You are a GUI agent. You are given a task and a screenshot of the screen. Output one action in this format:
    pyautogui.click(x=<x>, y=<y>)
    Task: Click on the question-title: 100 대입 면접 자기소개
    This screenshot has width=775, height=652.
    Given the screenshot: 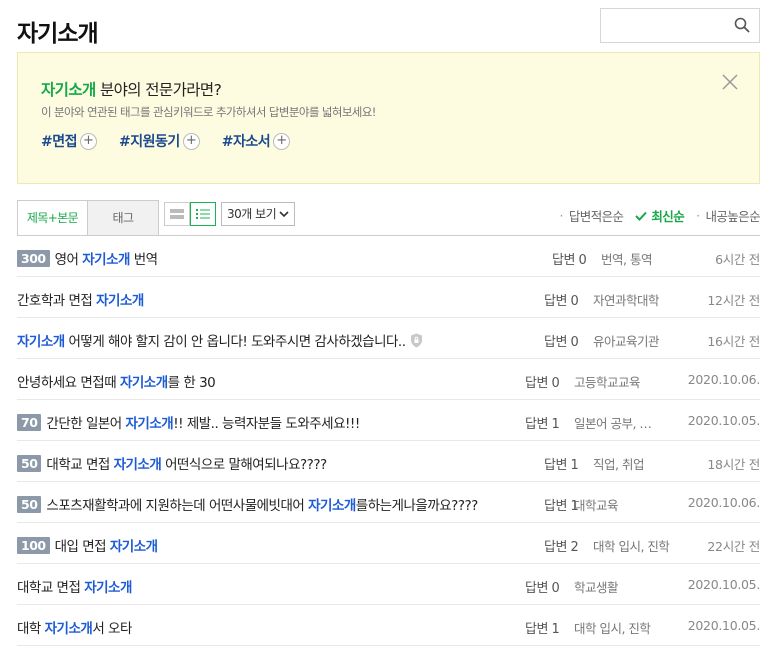 What is the action you would take?
    pyautogui.click(x=87, y=545)
    